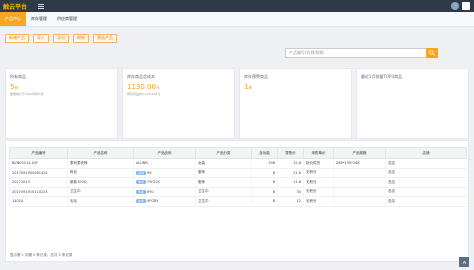 The image size is (474, 270). What do you see at coordinates (67, 19) in the screenshot?
I see `nav-supplier: 供应商管理` at bounding box center [67, 19].